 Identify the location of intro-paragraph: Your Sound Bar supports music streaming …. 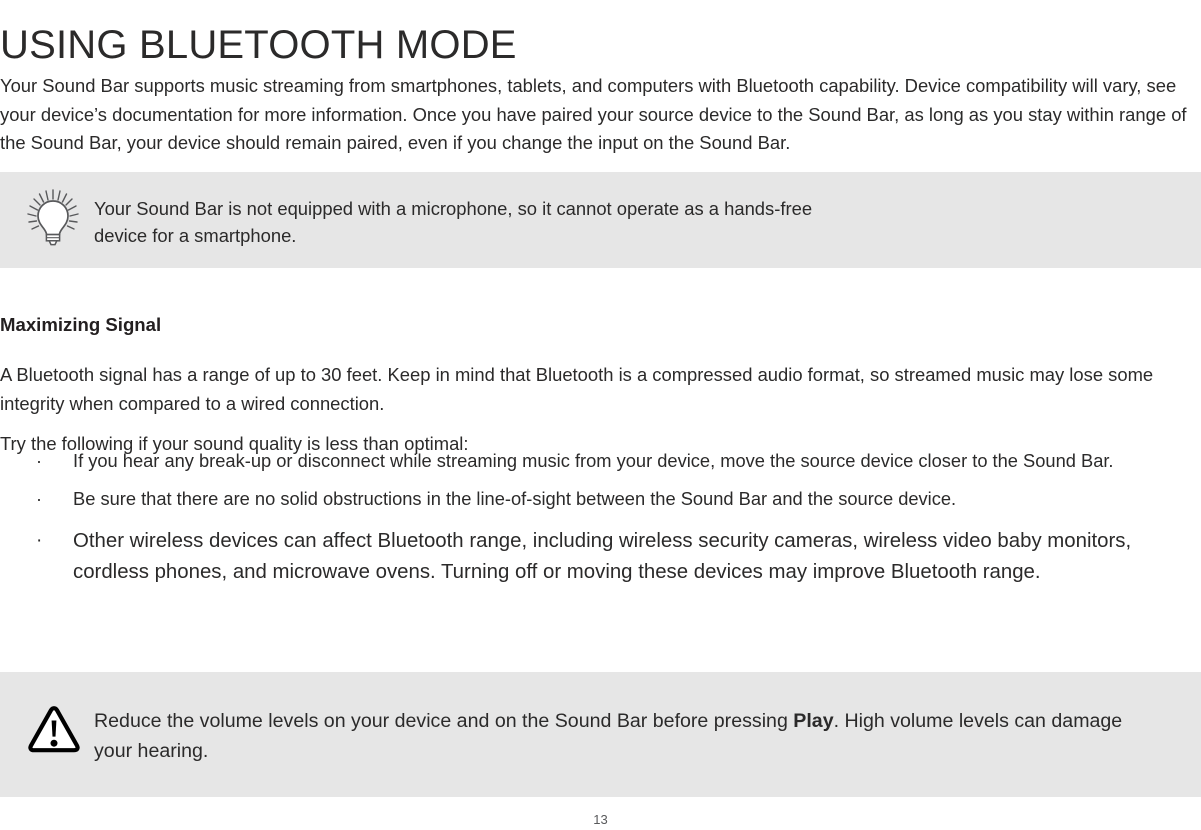
(593, 114).